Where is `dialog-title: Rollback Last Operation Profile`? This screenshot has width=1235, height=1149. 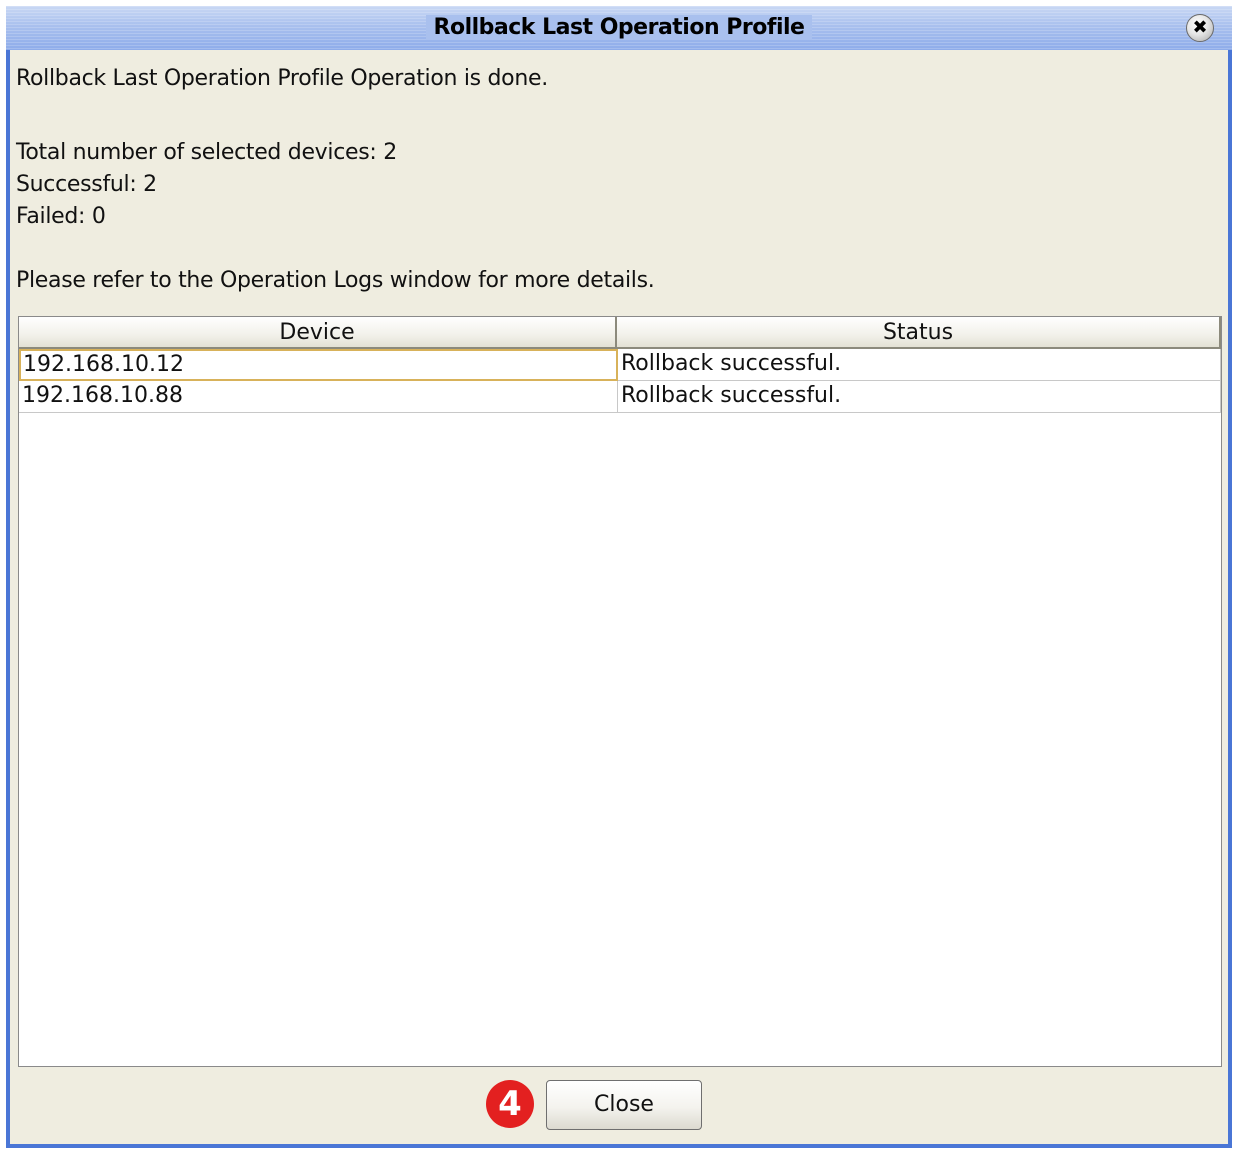
dialog-title: Rollback Last Operation Profile is located at coordinates (619, 27).